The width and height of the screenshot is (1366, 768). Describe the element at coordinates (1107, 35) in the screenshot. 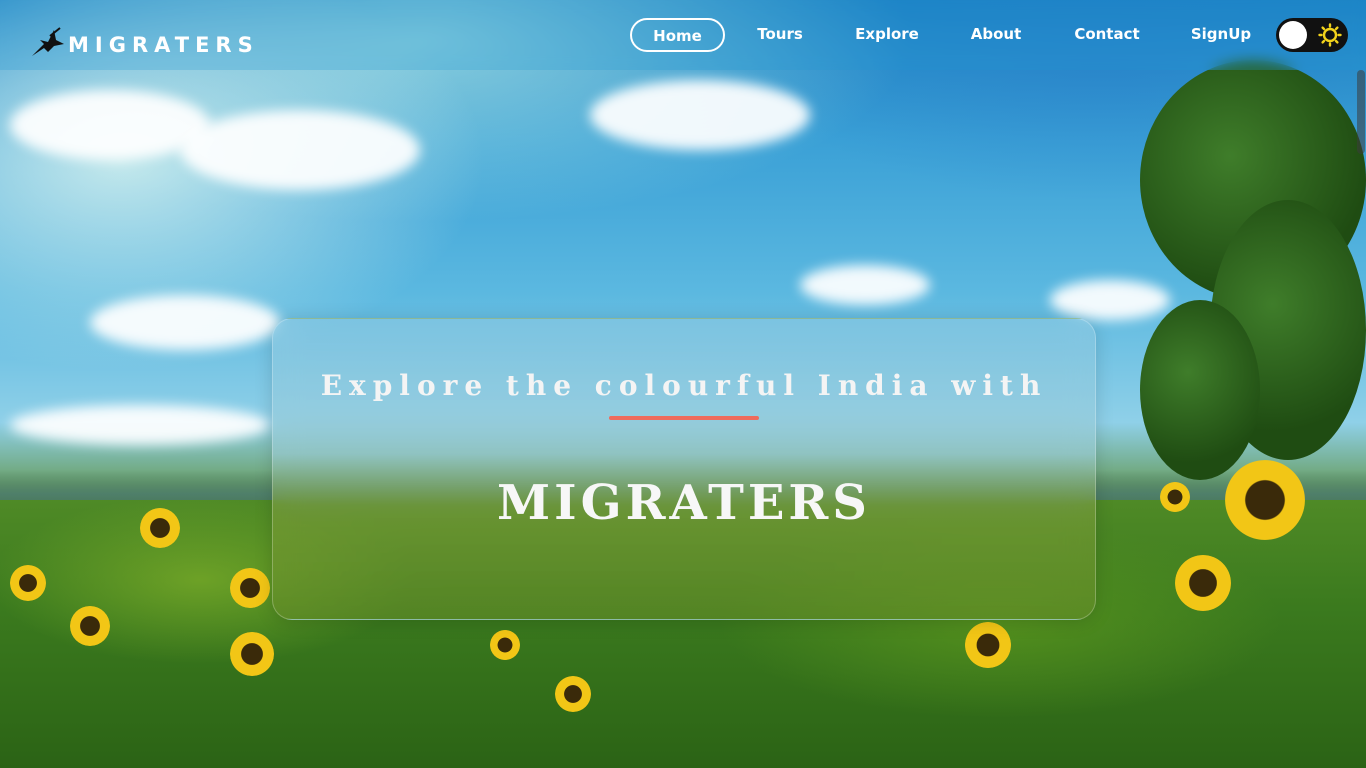

I see `nav-item-contact: Contact` at that location.